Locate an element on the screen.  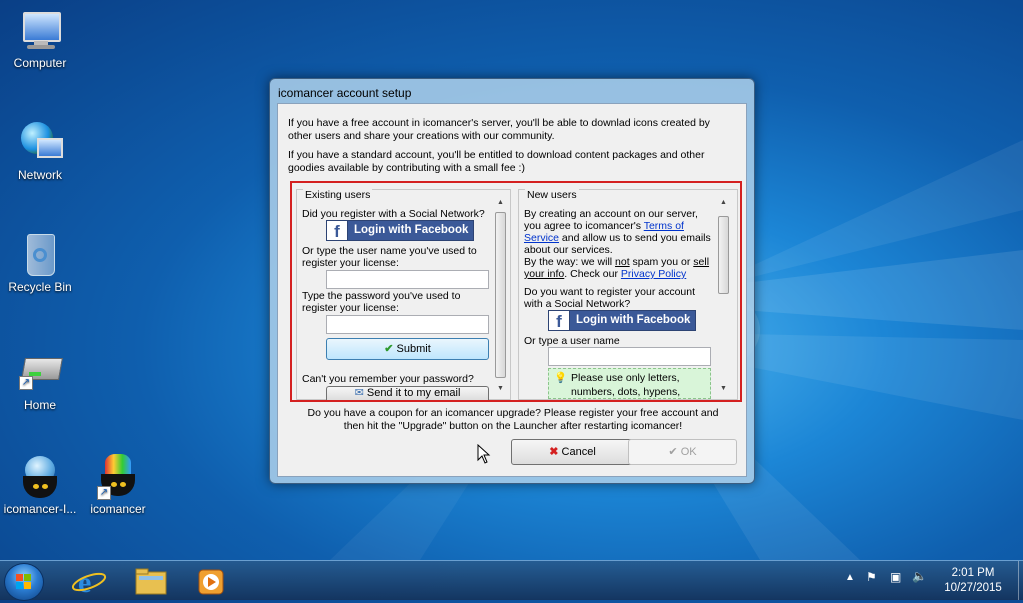
existing-scrollbar: ▲ ▼ is located at coordinates (501, 297).